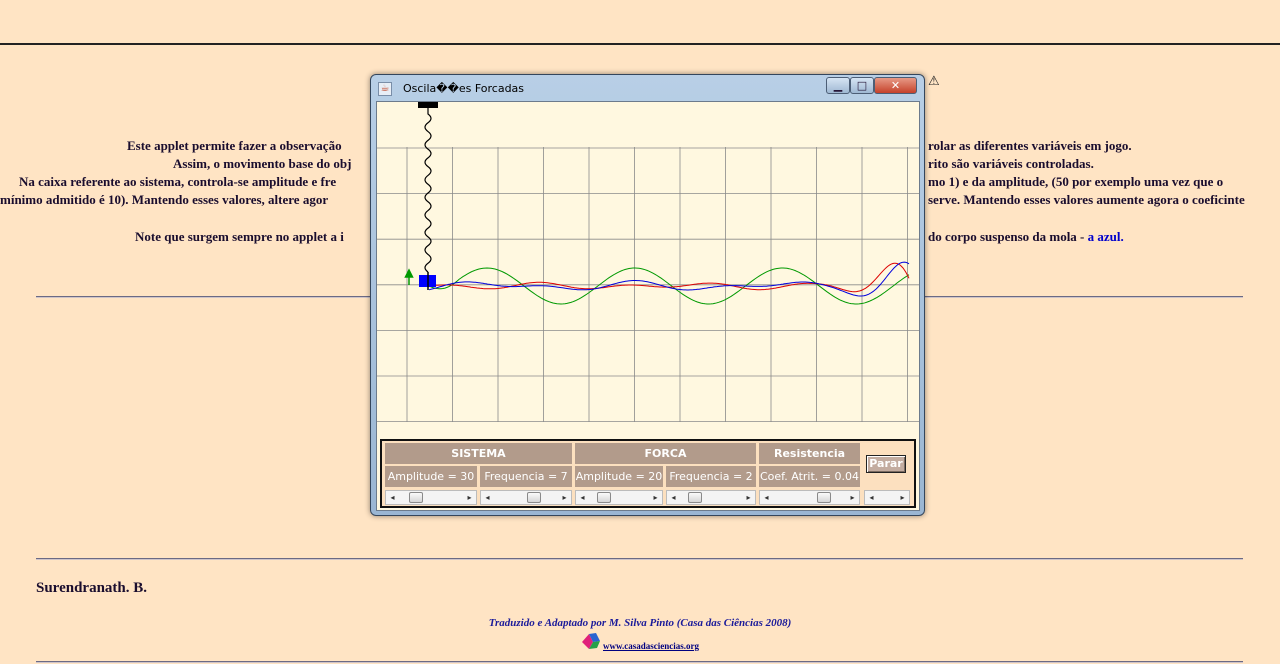 Image resolution: width=1280 pixels, height=664 pixels. What do you see at coordinates (1011, 163) in the screenshot?
I see `paragraph-line-2-right: rito são variáveis controladas.` at bounding box center [1011, 163].